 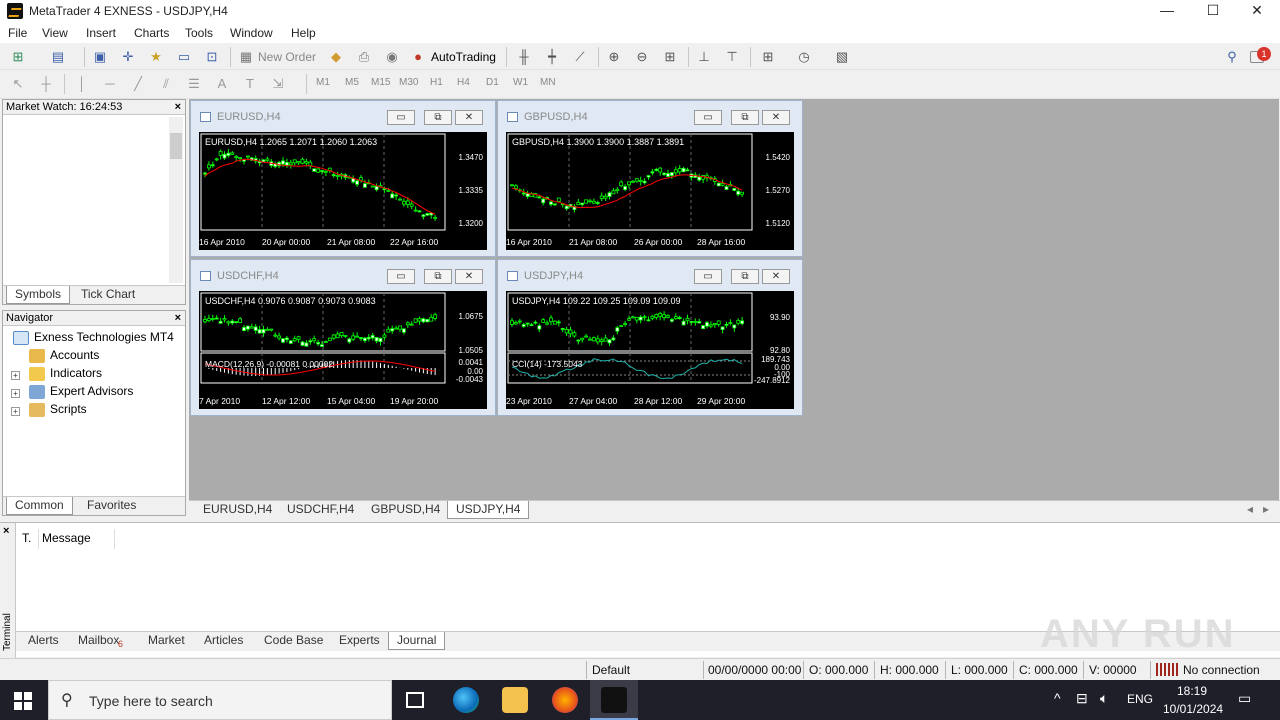 I want to click on new-order-icon: ▦, so click(x=246, y=57).